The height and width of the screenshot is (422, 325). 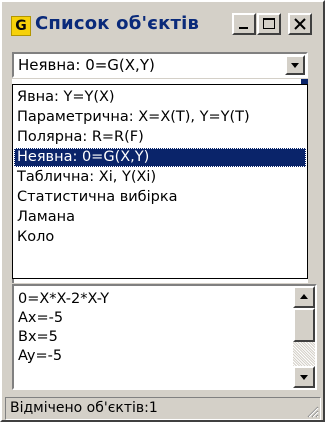 I want to click on vertical-scrollbar, so click(x=304, y=337).